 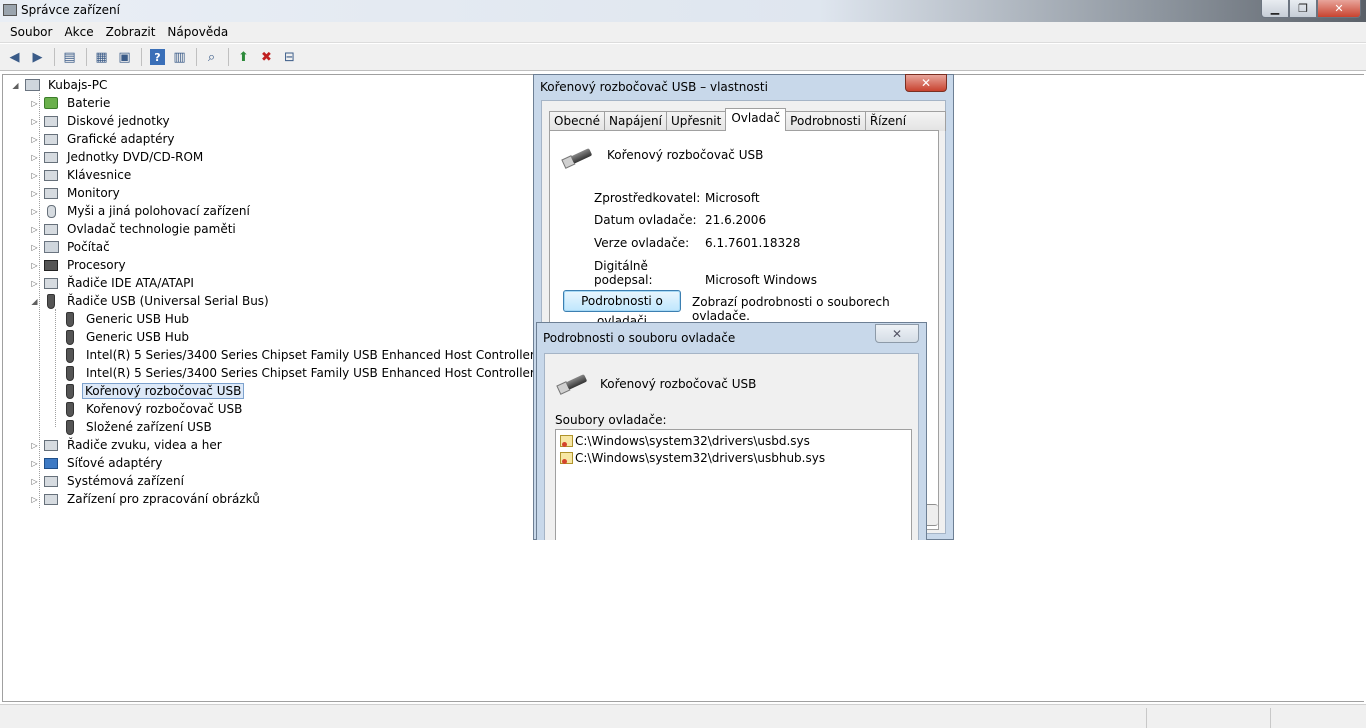 What do you see at coordinates (124, 57) in the screenshot?
I see `console-tree-icon: ▣` at bounding box center [124, 57].